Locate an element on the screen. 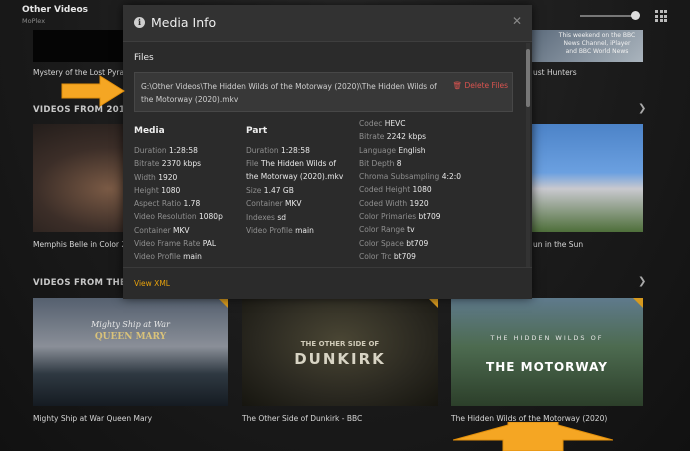 Image resolution: width=690 pixels, height=451 pixels. part-properties: Duration 1:28:58 is located at coordinates (278, 150).